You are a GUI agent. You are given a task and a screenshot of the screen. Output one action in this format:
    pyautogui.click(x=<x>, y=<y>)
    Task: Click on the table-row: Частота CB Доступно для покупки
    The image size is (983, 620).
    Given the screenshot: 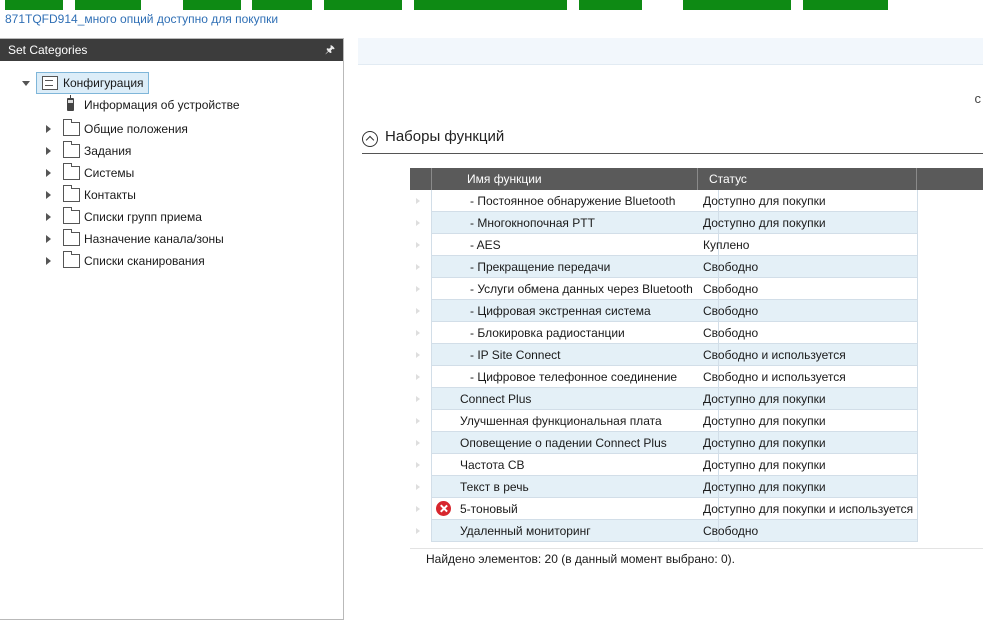 What is the action you would take?
    pyautogui.click(x=696, y=465)
    